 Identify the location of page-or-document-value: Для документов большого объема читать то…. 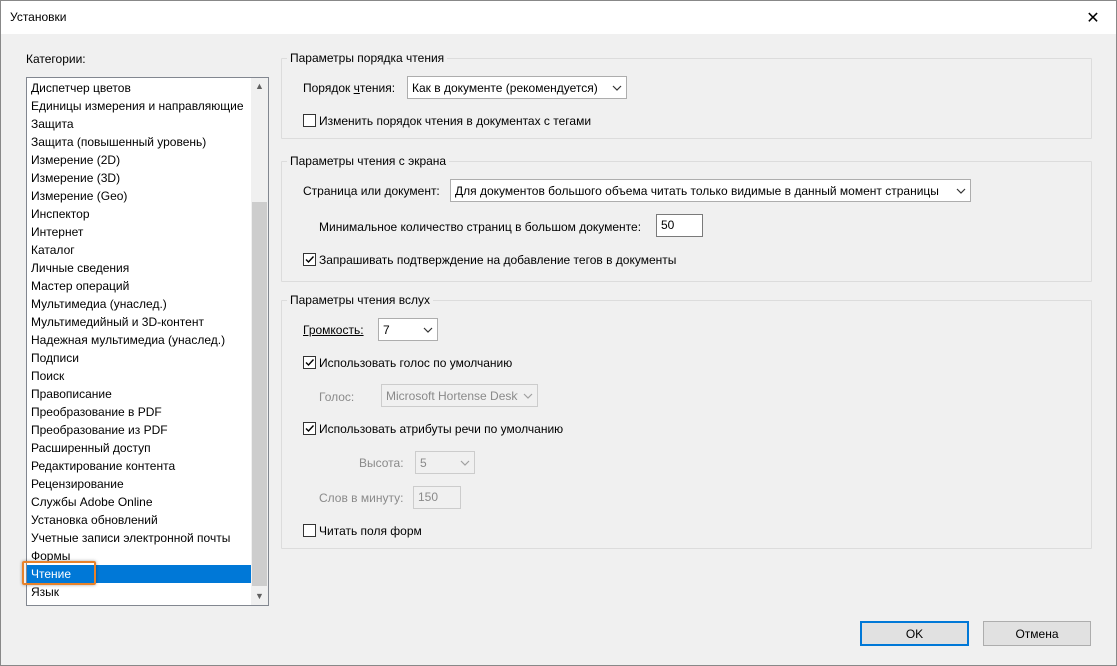
(697, 191).